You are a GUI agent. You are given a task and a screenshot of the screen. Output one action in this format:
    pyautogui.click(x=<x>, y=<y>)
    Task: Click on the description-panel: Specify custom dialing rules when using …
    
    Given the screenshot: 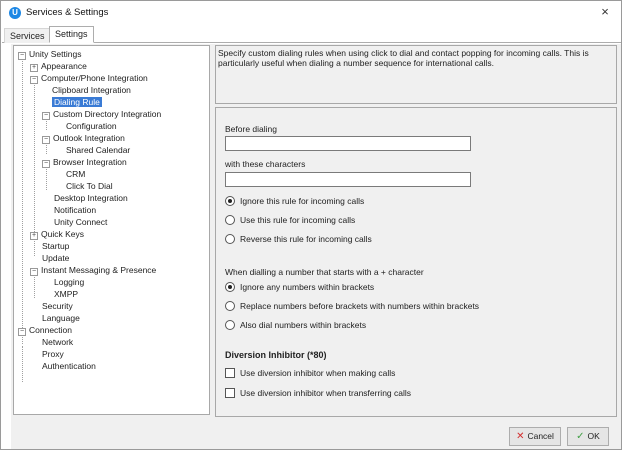 What is the action you would take?
    pyautogui.click(x=416, y=74)
    